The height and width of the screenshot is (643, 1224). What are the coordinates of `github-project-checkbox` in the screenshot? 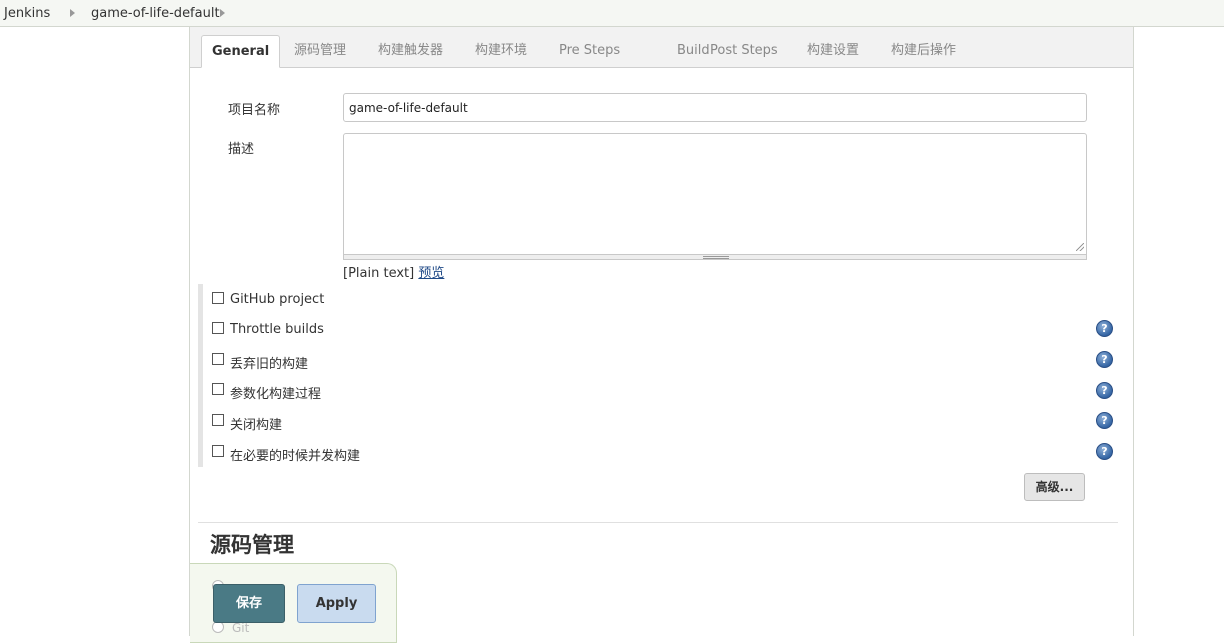 It's located at (218, 298).